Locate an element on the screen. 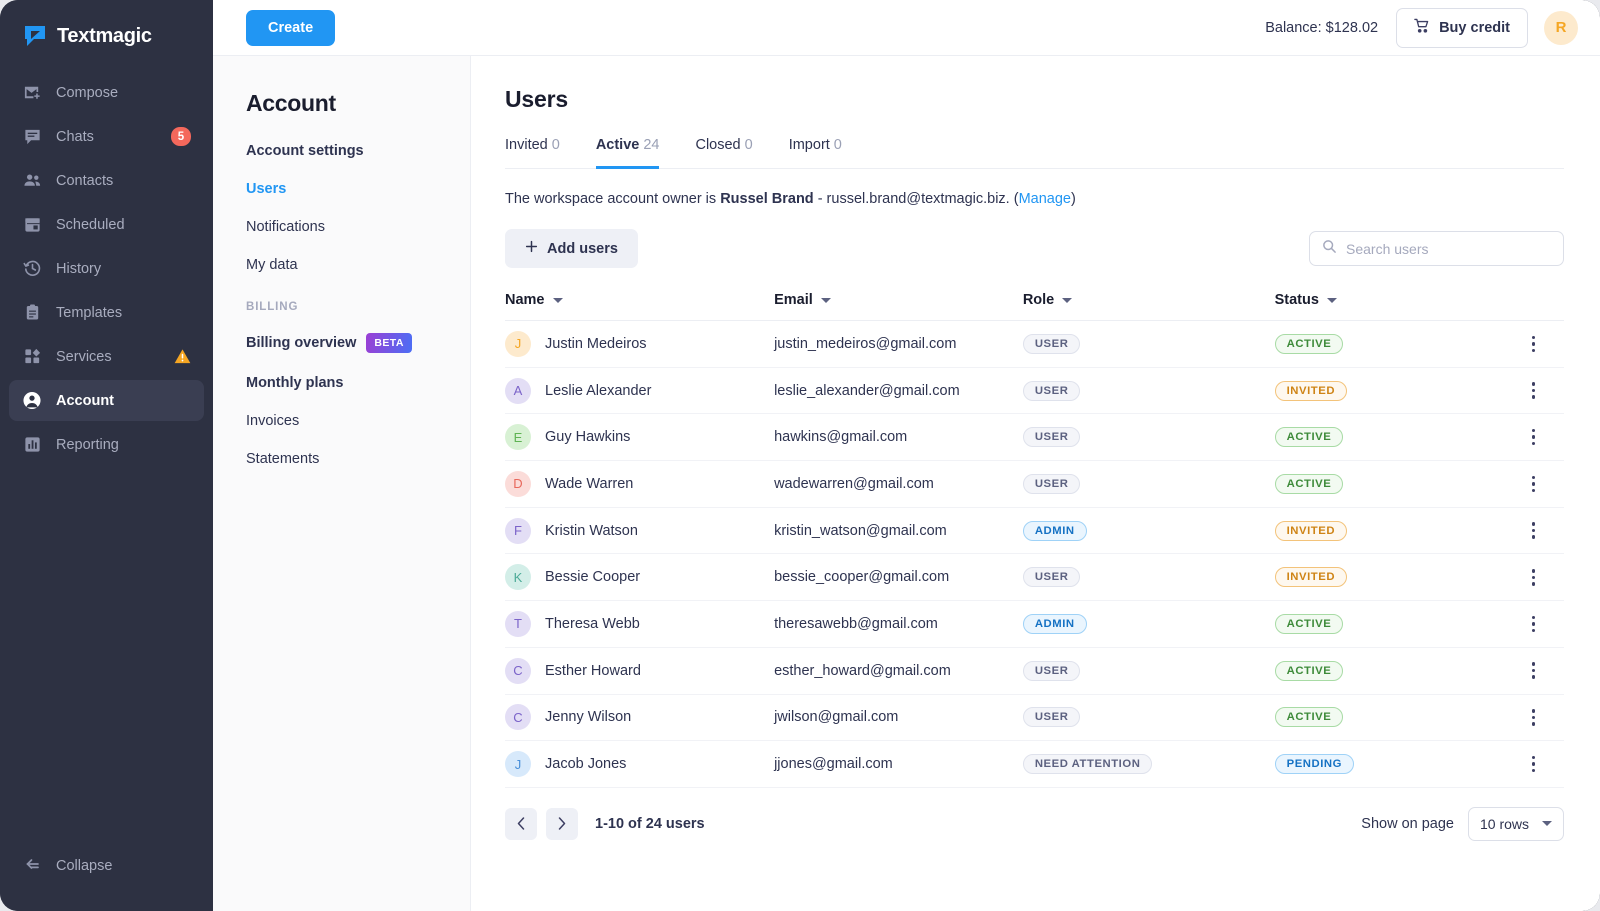 The height and width of the screenshot is (911, 1600). avatar: E is located at coordinates (518, 437).